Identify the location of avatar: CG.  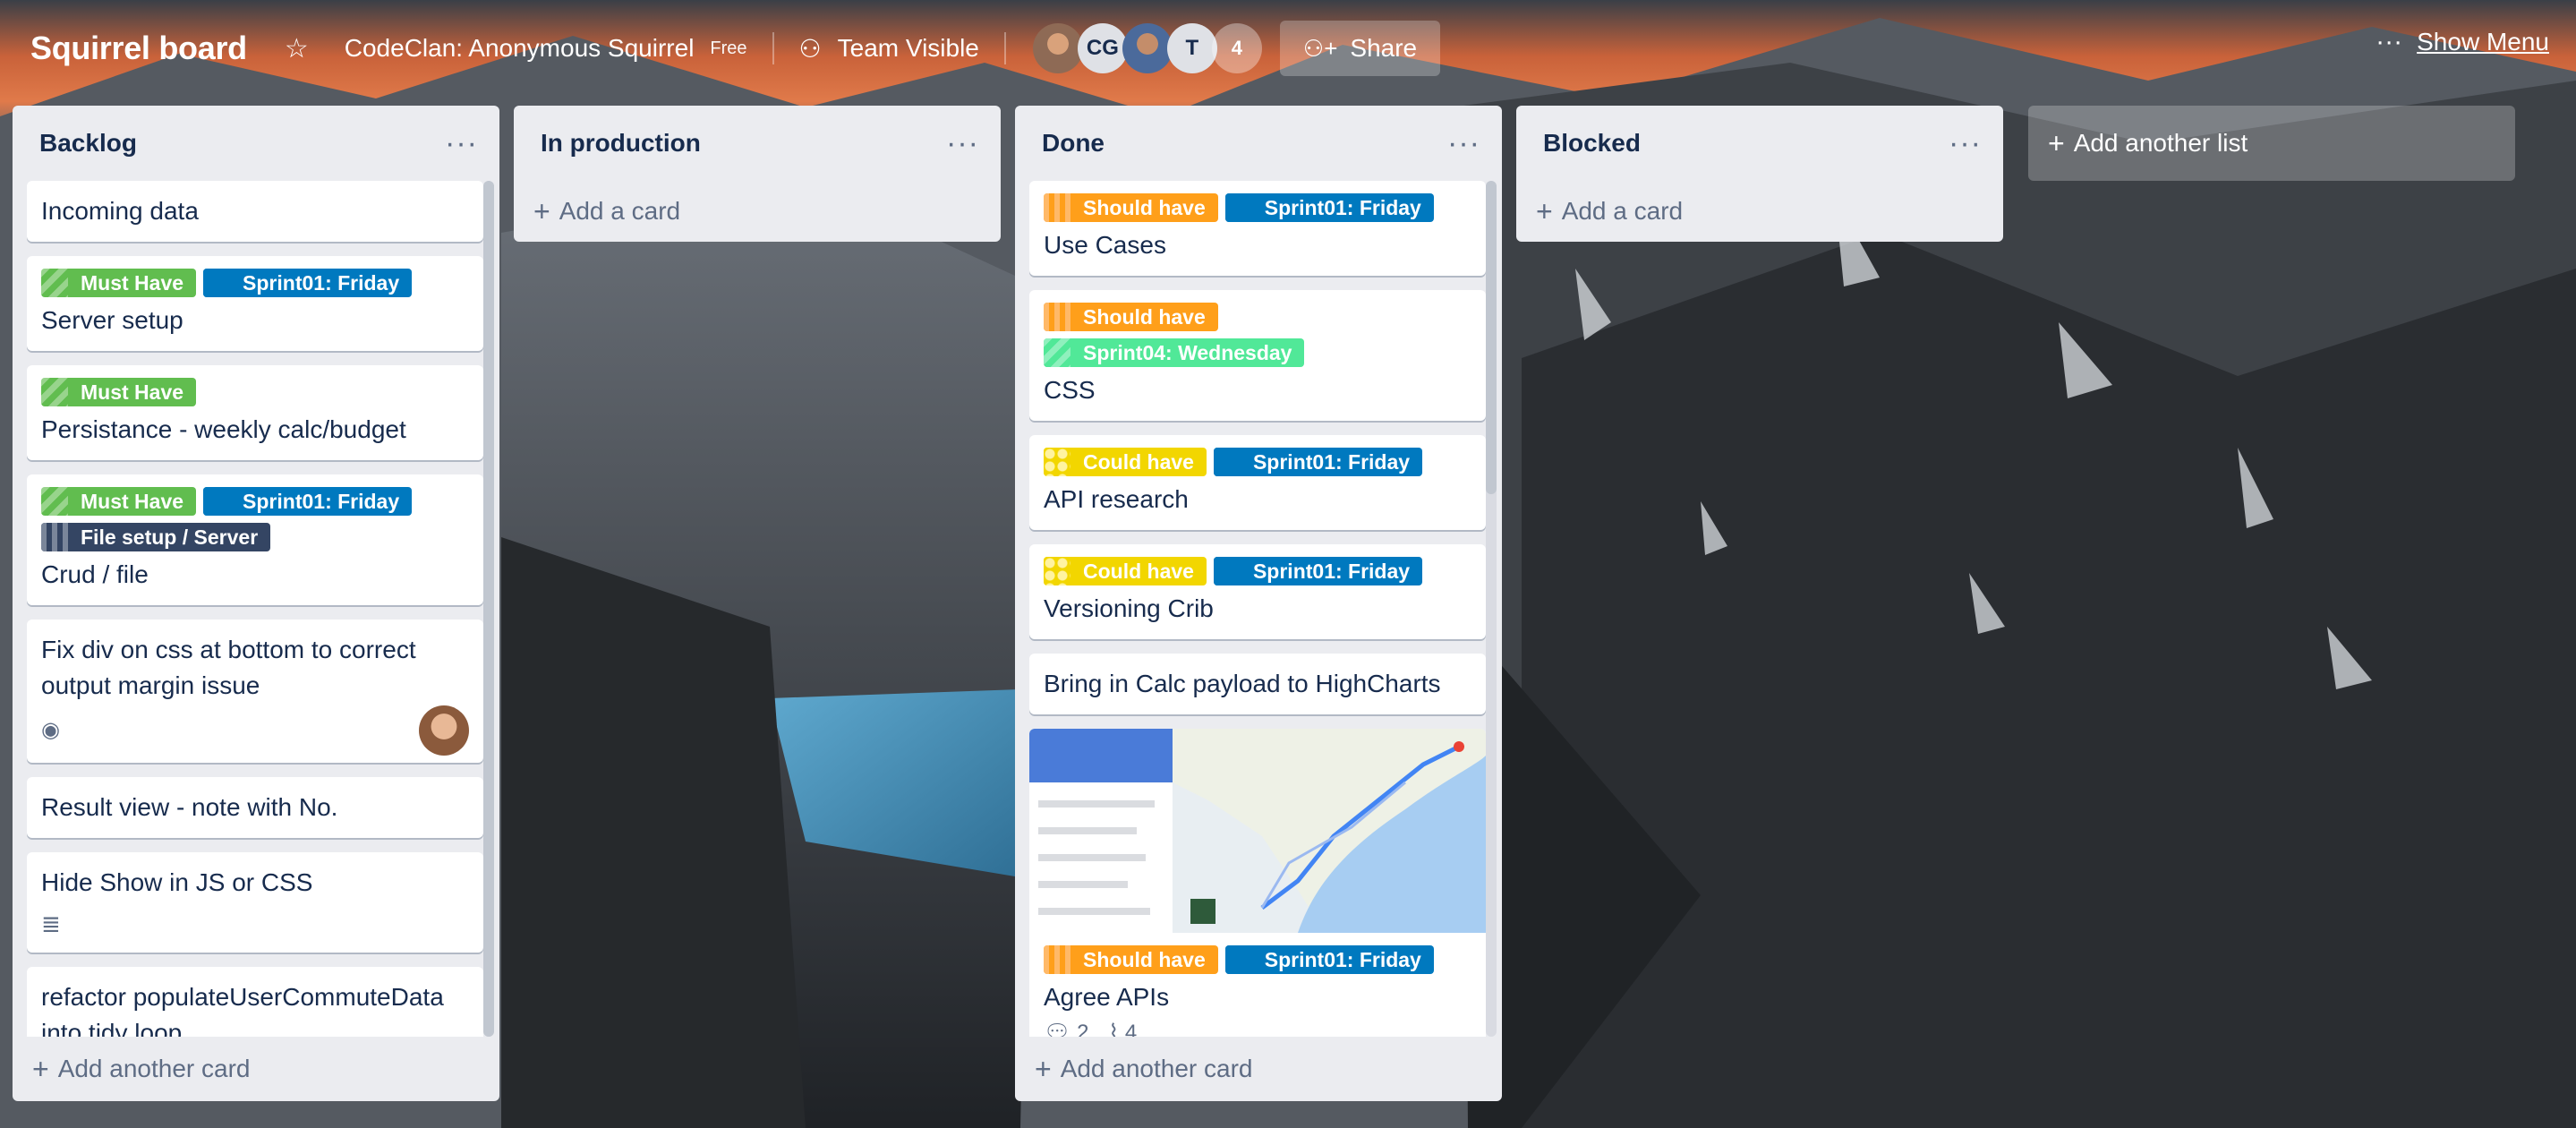
(1102, 48).